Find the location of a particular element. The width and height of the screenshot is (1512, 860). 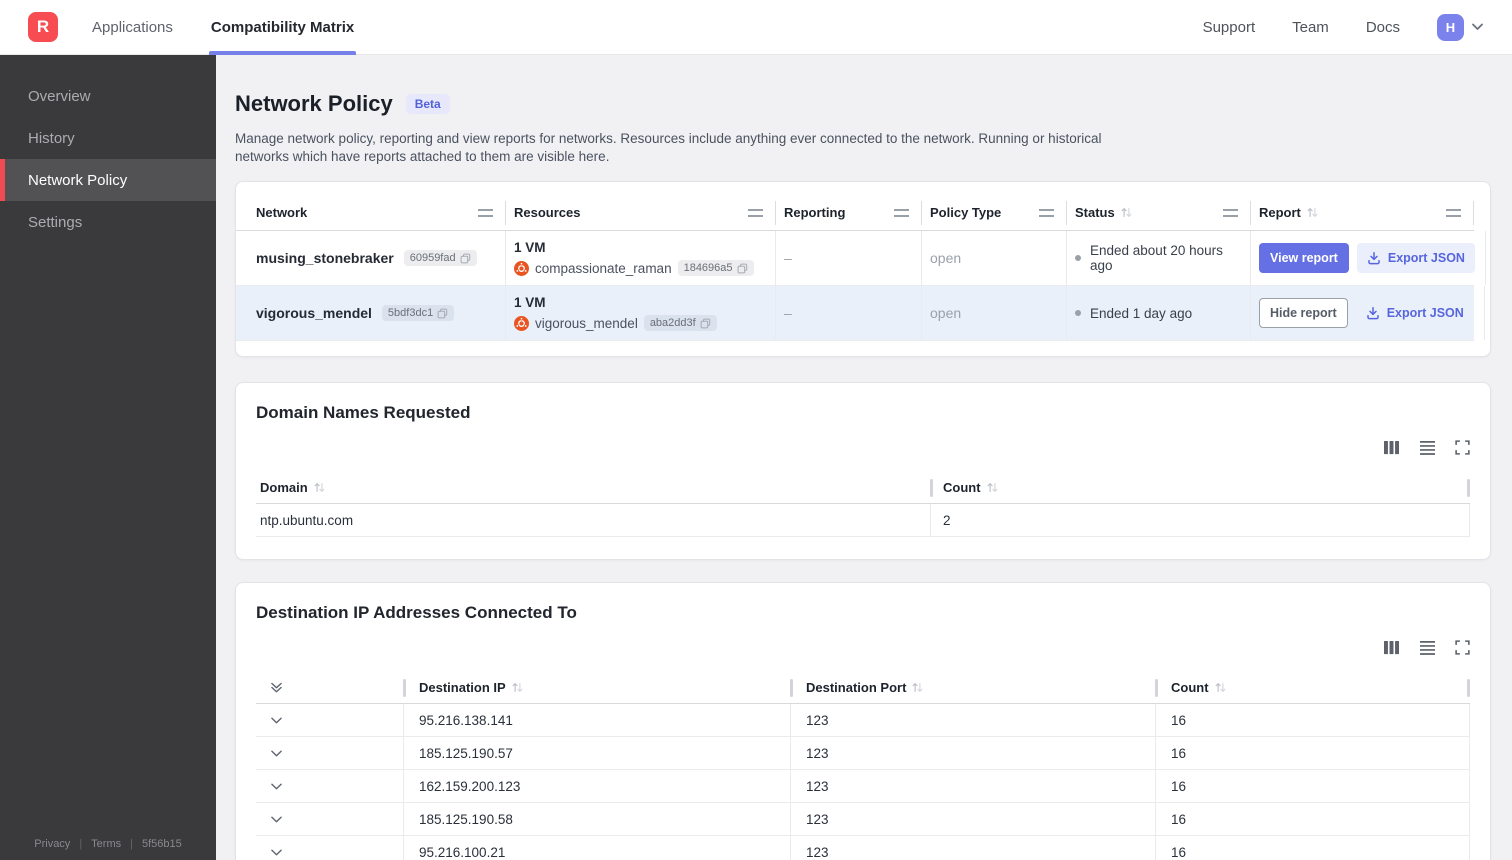

sidebar-item-settings: Settings is located at coordinates (108, 222).